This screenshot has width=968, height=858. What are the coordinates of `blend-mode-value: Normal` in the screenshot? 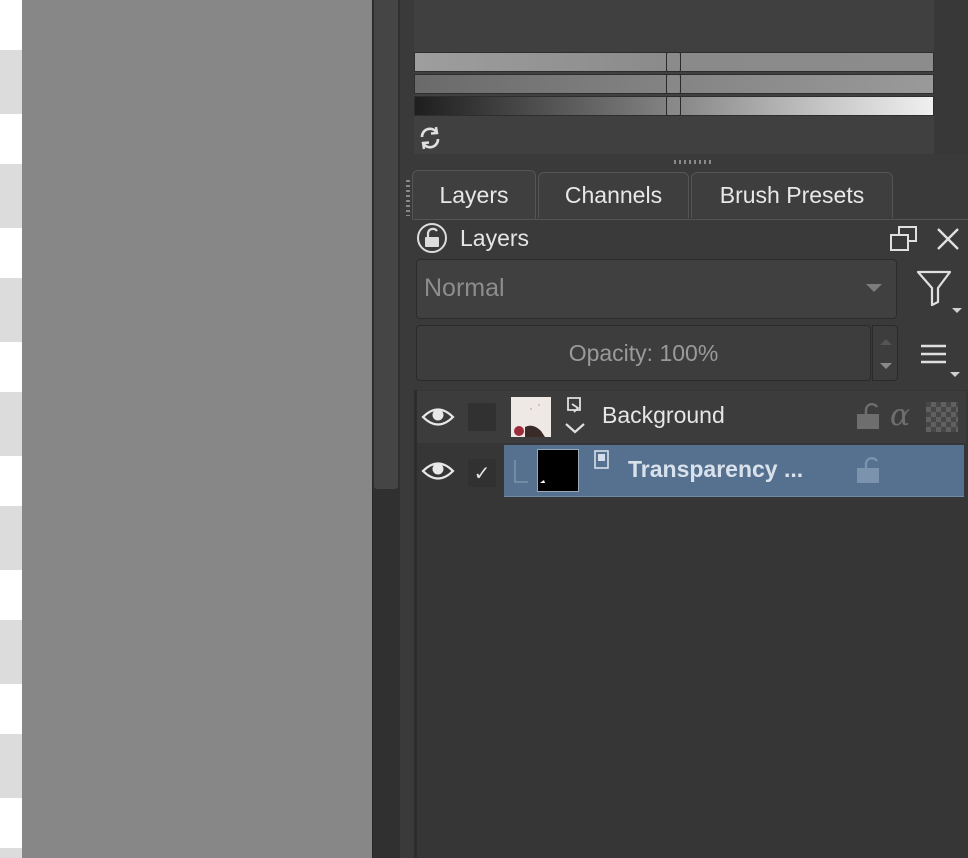 It's located at (464, 288).